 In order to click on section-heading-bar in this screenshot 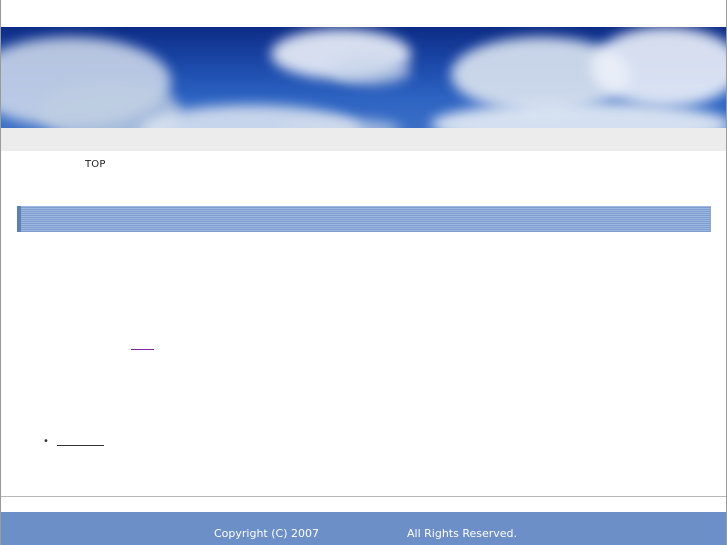, I will do `click(364, 219)`.